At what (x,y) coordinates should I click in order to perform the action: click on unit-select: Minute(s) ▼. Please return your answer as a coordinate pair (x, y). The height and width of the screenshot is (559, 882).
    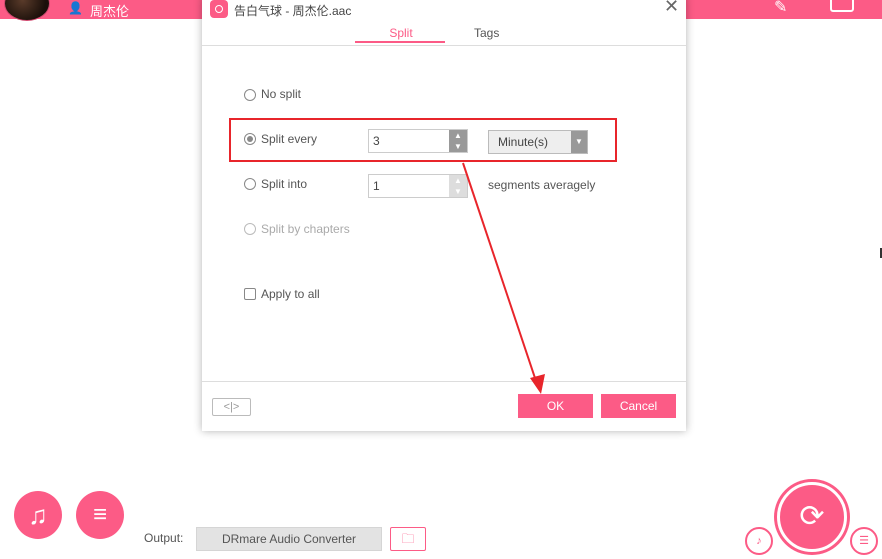
    Looking at the image, I should click on (538, 142).